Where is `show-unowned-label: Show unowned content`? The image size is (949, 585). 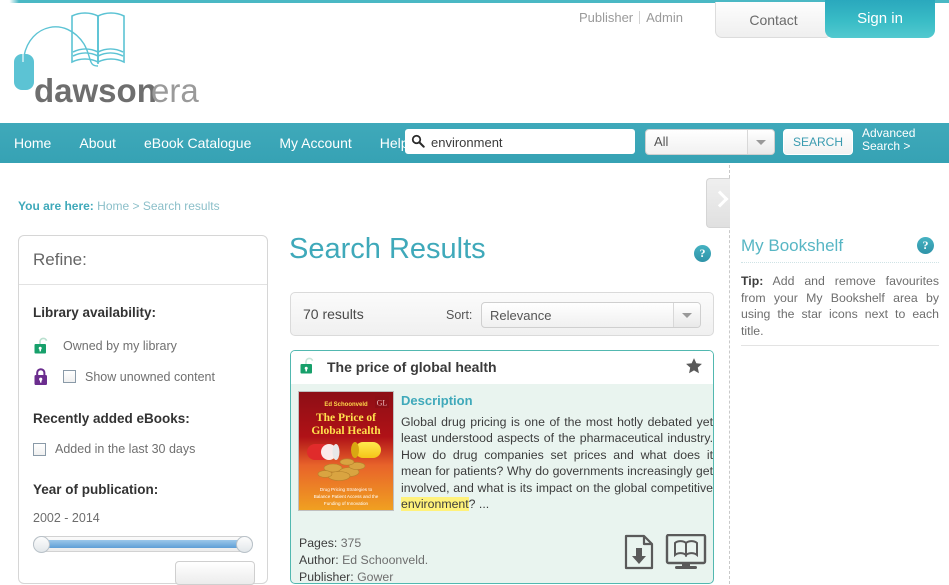
show-unowned-label: Show unowned content is located at coordinates (150, 377).